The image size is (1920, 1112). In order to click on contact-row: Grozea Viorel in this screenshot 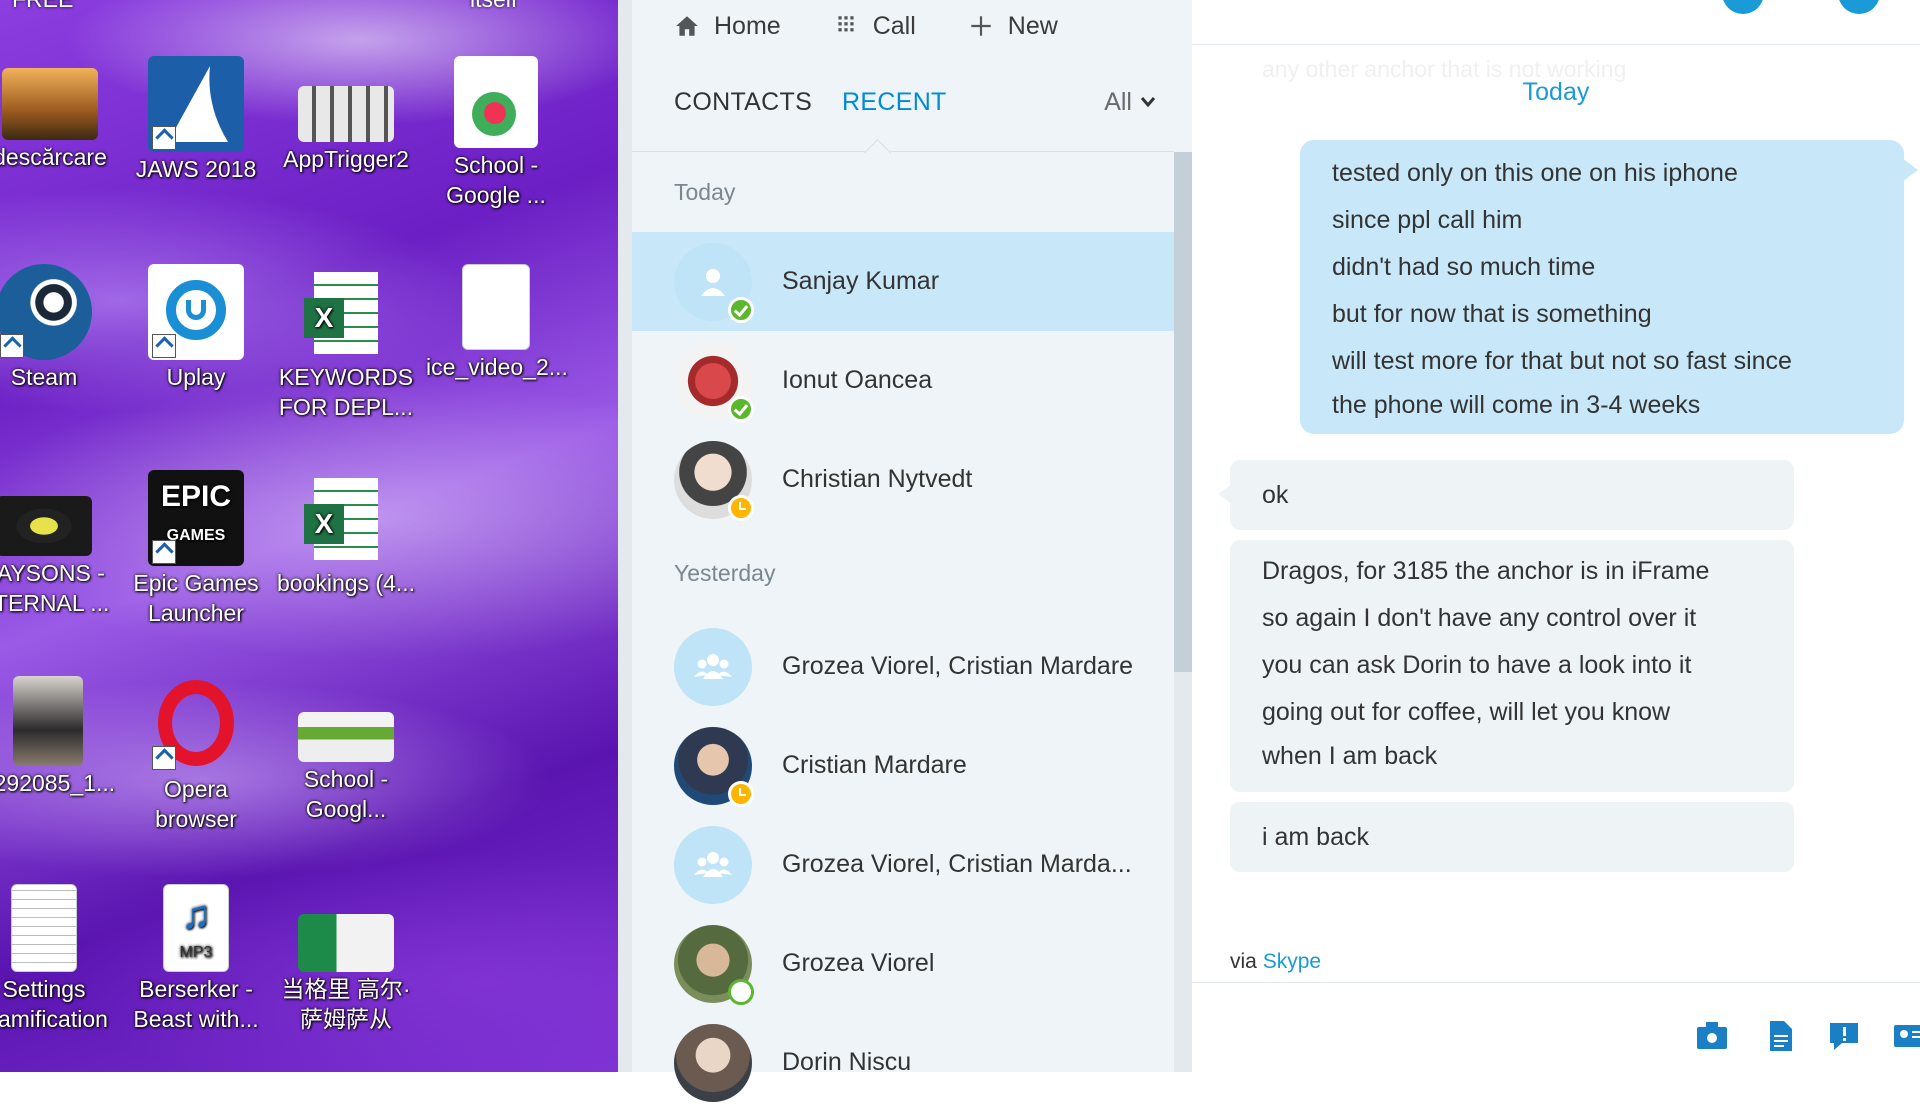, I will do `click(912, 963)`.